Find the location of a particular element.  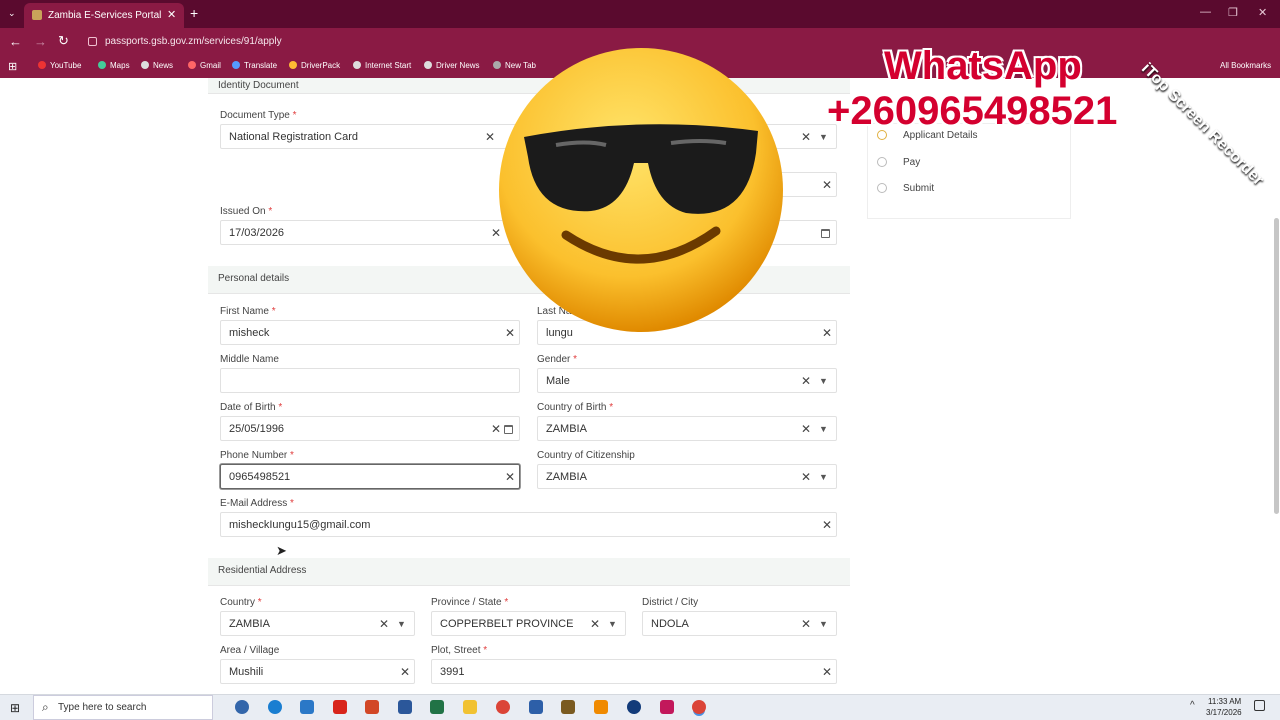

driver-news-icon is located at coordinates (428, 65).